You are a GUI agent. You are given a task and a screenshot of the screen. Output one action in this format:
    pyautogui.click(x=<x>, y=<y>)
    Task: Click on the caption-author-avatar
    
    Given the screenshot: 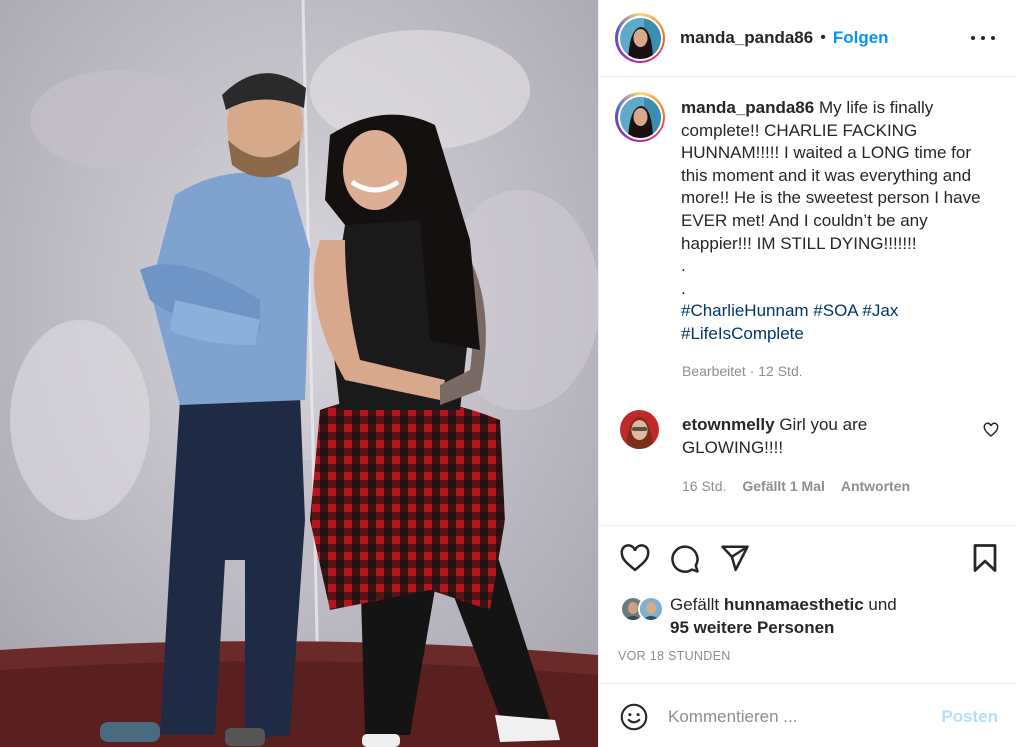 What is the action you would take?
    pyautogui.click(x=640, y=117)
    